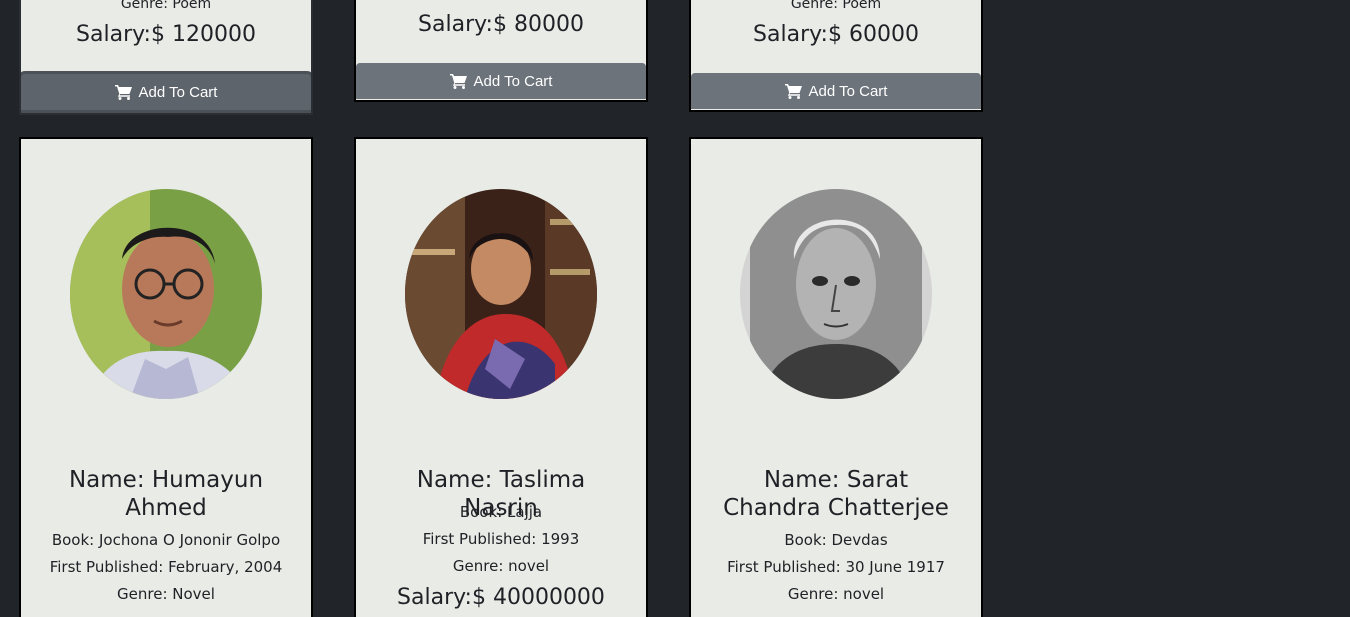 Image resolution: width=1350 pixels, height=617 pixels. What do you see at coordinates (836, 540) in the screenshot?
I see `author-book: Book: Devdas` at bounding box center [836, 540].